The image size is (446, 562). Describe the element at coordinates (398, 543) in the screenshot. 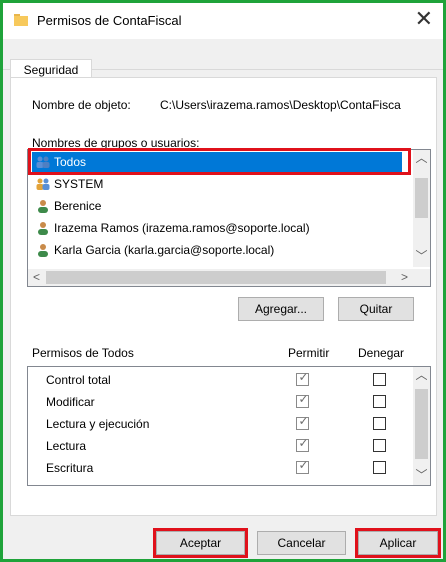

I see `highlight-box-apply` at that location.